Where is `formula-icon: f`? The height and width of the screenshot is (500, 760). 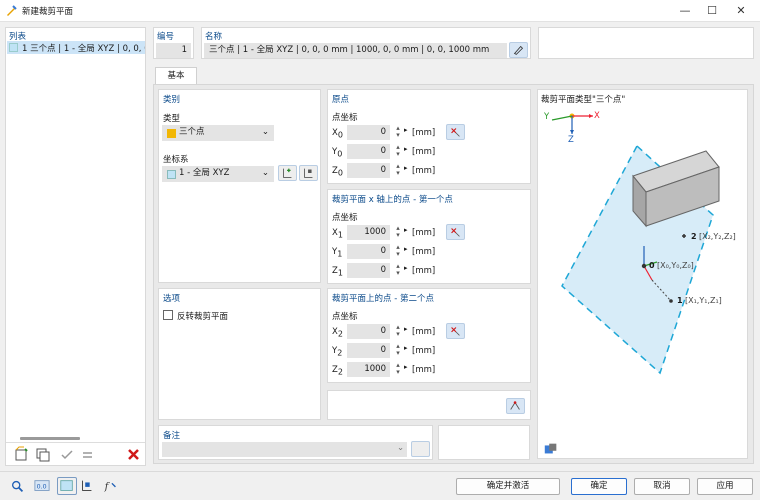
formula-icon: f is located at coordinates (111, 486).